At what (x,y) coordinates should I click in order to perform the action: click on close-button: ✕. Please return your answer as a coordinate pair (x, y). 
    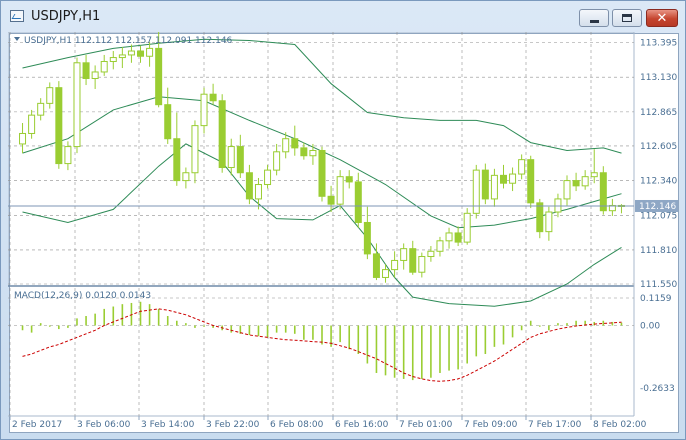
    Looking at the image, I should click on (662, 18).